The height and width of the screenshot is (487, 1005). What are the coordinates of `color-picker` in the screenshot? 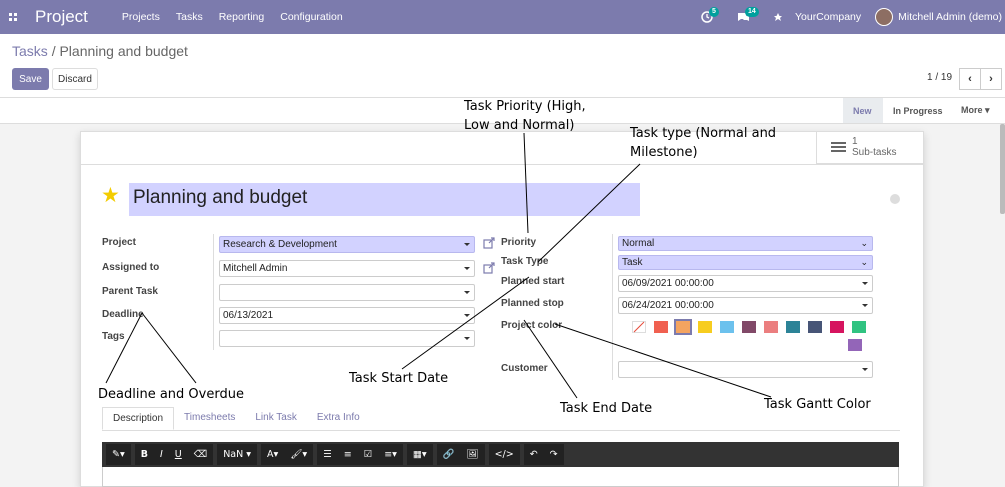 It's located at (750, 336).